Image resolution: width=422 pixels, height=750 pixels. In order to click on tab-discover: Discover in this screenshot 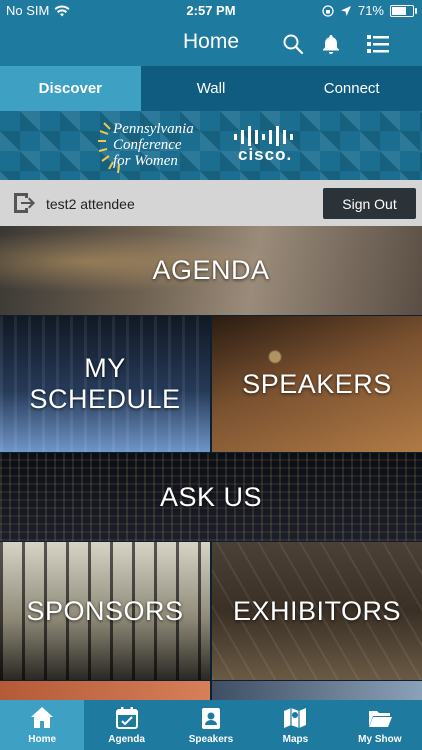, I will do `click(70, 88)`.